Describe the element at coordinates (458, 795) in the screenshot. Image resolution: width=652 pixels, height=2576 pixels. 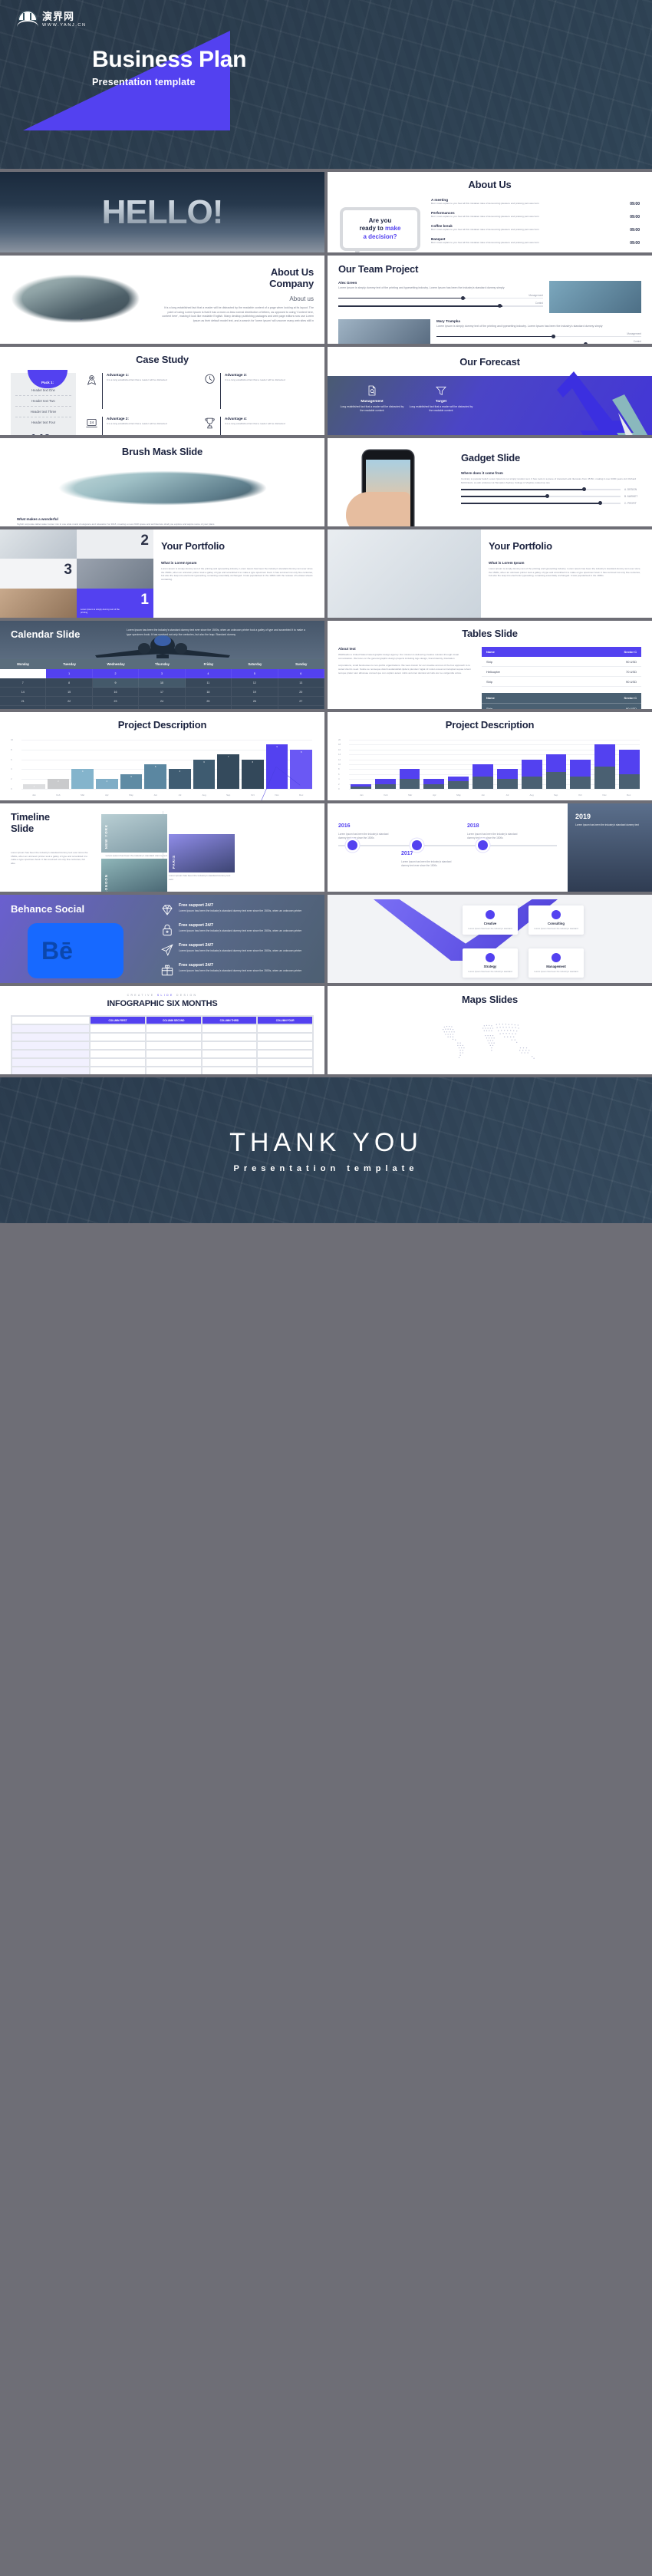
I see `x-axis-tick: May` at that location.